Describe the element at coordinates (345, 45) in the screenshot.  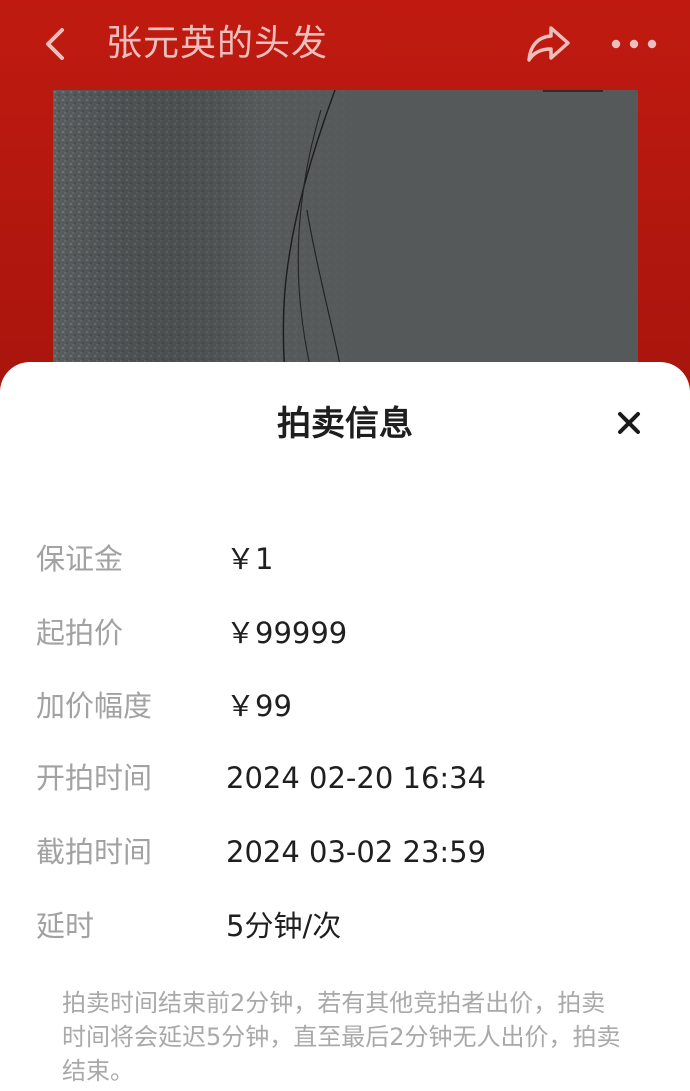
I see `header-bar: 张元英的头发` at that location.